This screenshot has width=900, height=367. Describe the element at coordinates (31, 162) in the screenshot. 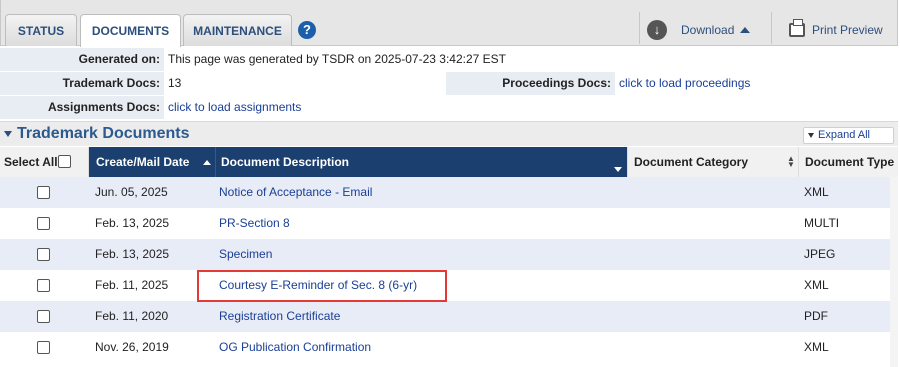

I see `select-all-label: Select All` at that location.